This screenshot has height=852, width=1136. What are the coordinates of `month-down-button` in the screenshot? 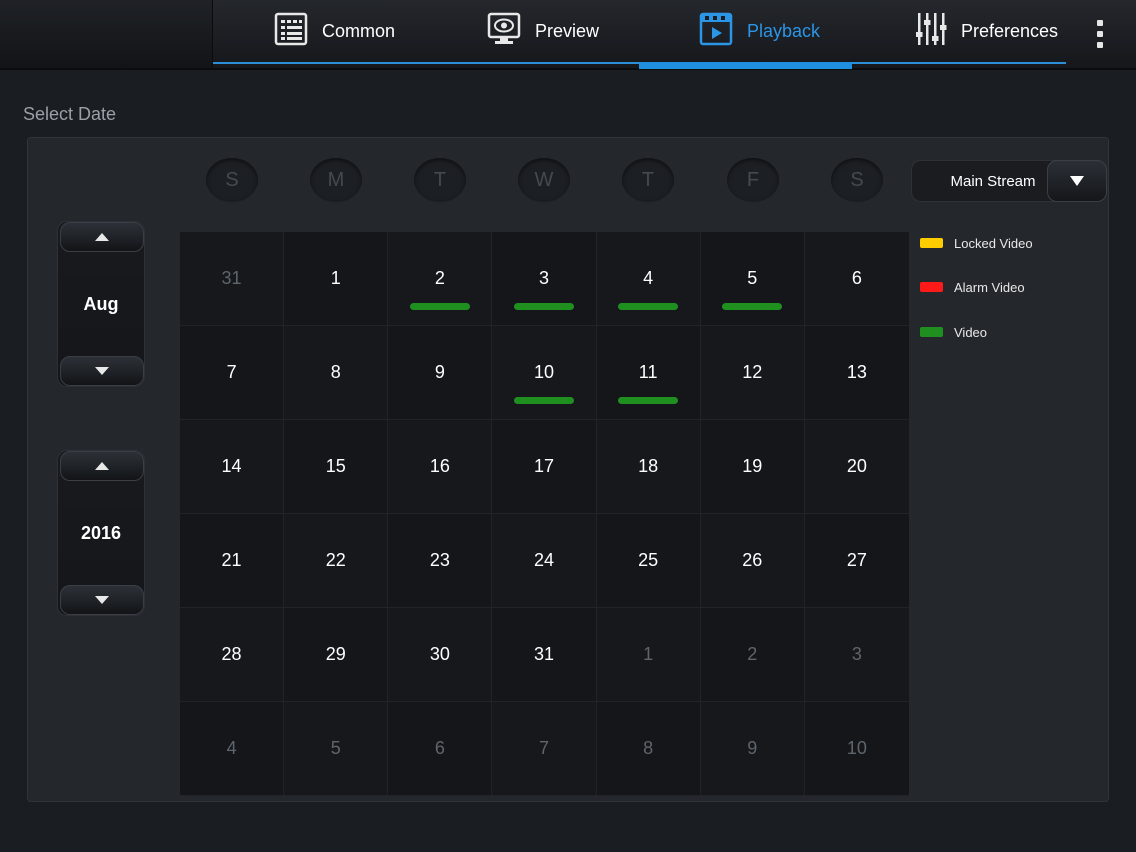 It's located at (102, 371).